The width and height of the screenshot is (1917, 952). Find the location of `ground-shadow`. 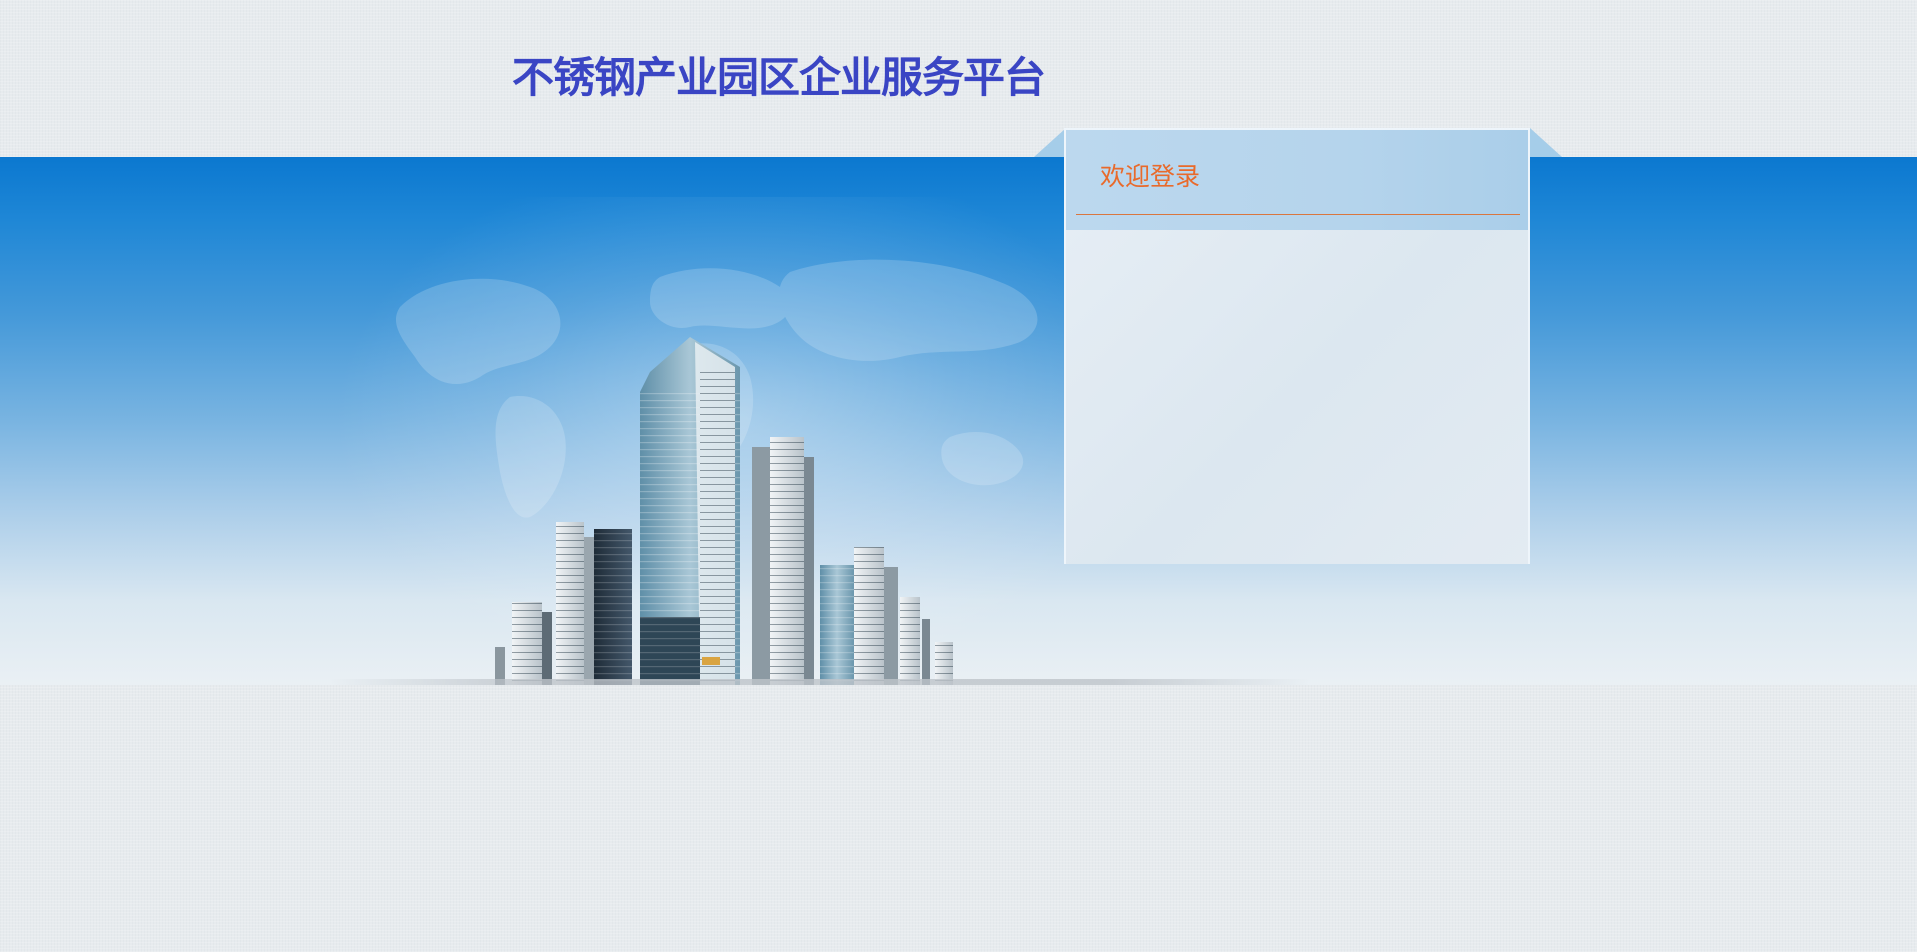

ground-shadow is located at coordinates (820, 682).